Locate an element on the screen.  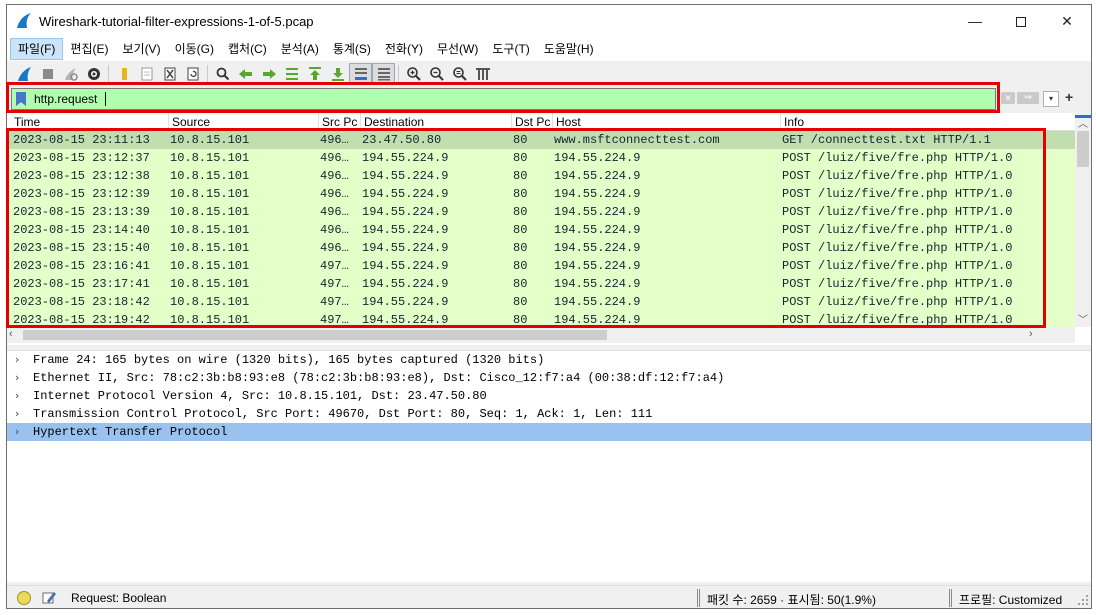
open-file-button is located at coordinates (123, 74).